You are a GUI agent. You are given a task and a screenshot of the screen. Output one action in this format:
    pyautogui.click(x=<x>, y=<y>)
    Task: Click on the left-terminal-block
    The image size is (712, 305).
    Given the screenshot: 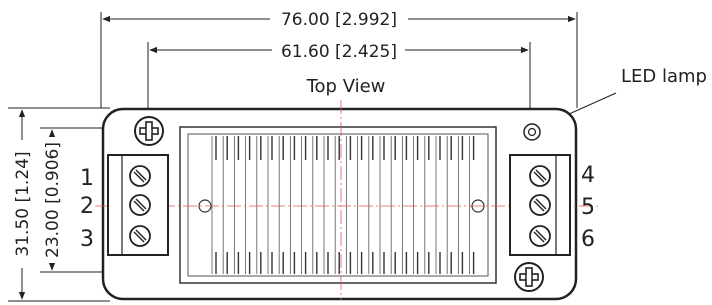 What is the action you would take?
    pyautogui.click(x=138, y=205)
    